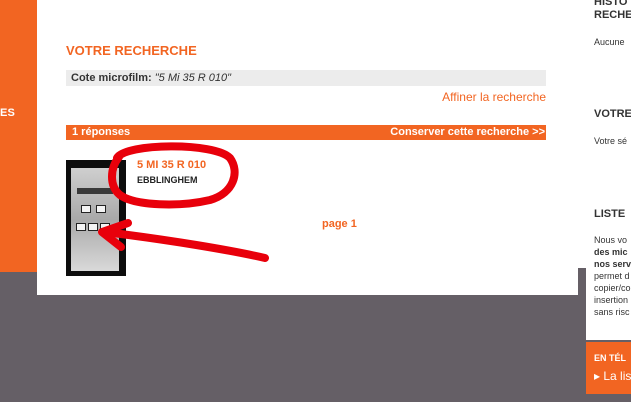 The image size is (631, 402). I want to click on liste-line: permet d, so click(612, 276).